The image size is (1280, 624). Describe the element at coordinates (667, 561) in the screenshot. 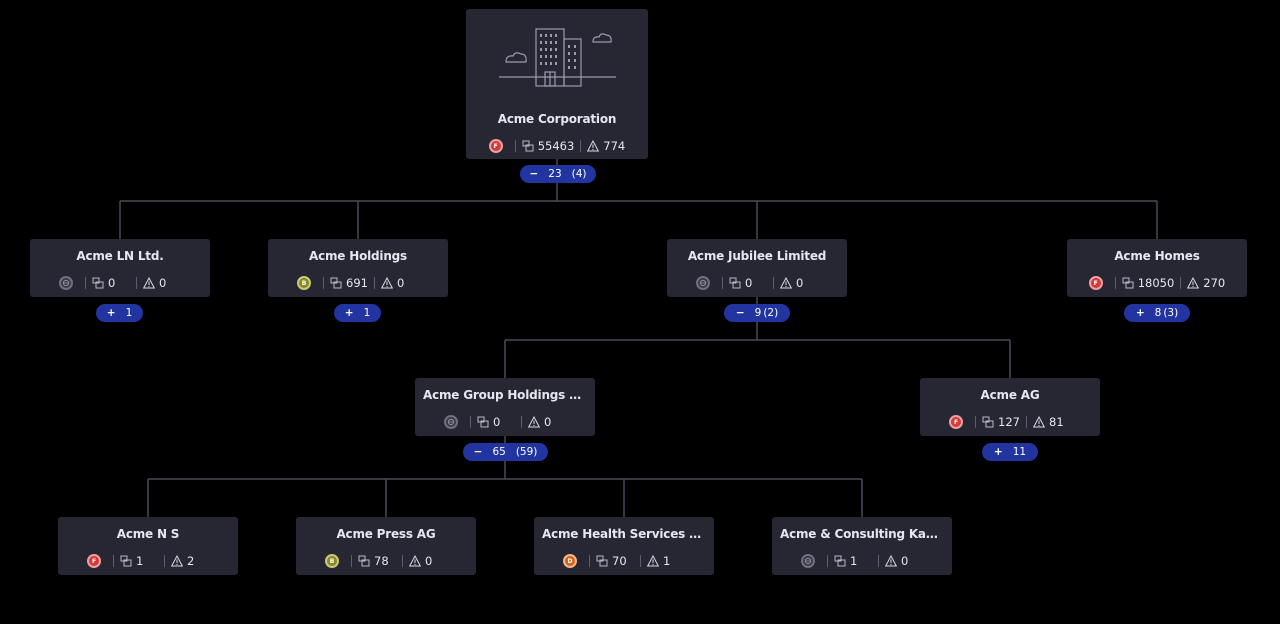

I see `issue-count: 1` at that location.